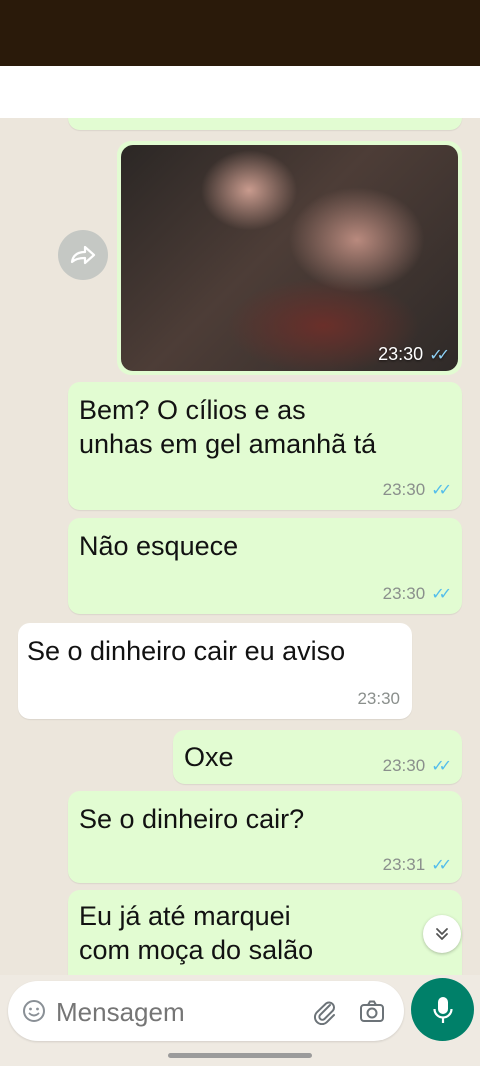  Describe the element at coordinates (34, 1011) in the screenshot. I see `emoji-icon` at that location.